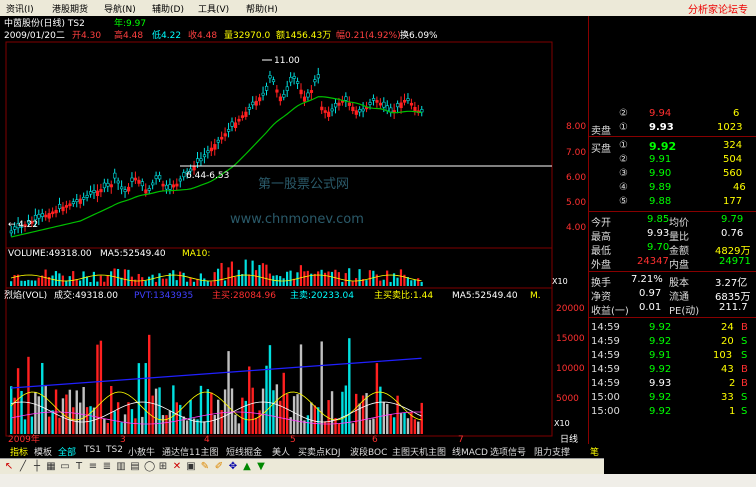 Image resolution: width=756 pixels, height=487 pixels. Describe the element at coordinates (660, 173) in the screenshot. I see `bid-price: 9.90` at that location.